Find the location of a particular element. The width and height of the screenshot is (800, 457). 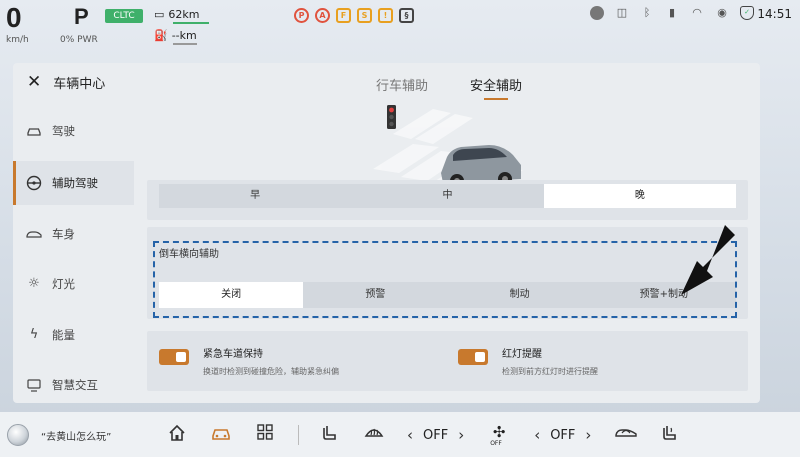

vehicle-icon is located at coordinates (221, 435).